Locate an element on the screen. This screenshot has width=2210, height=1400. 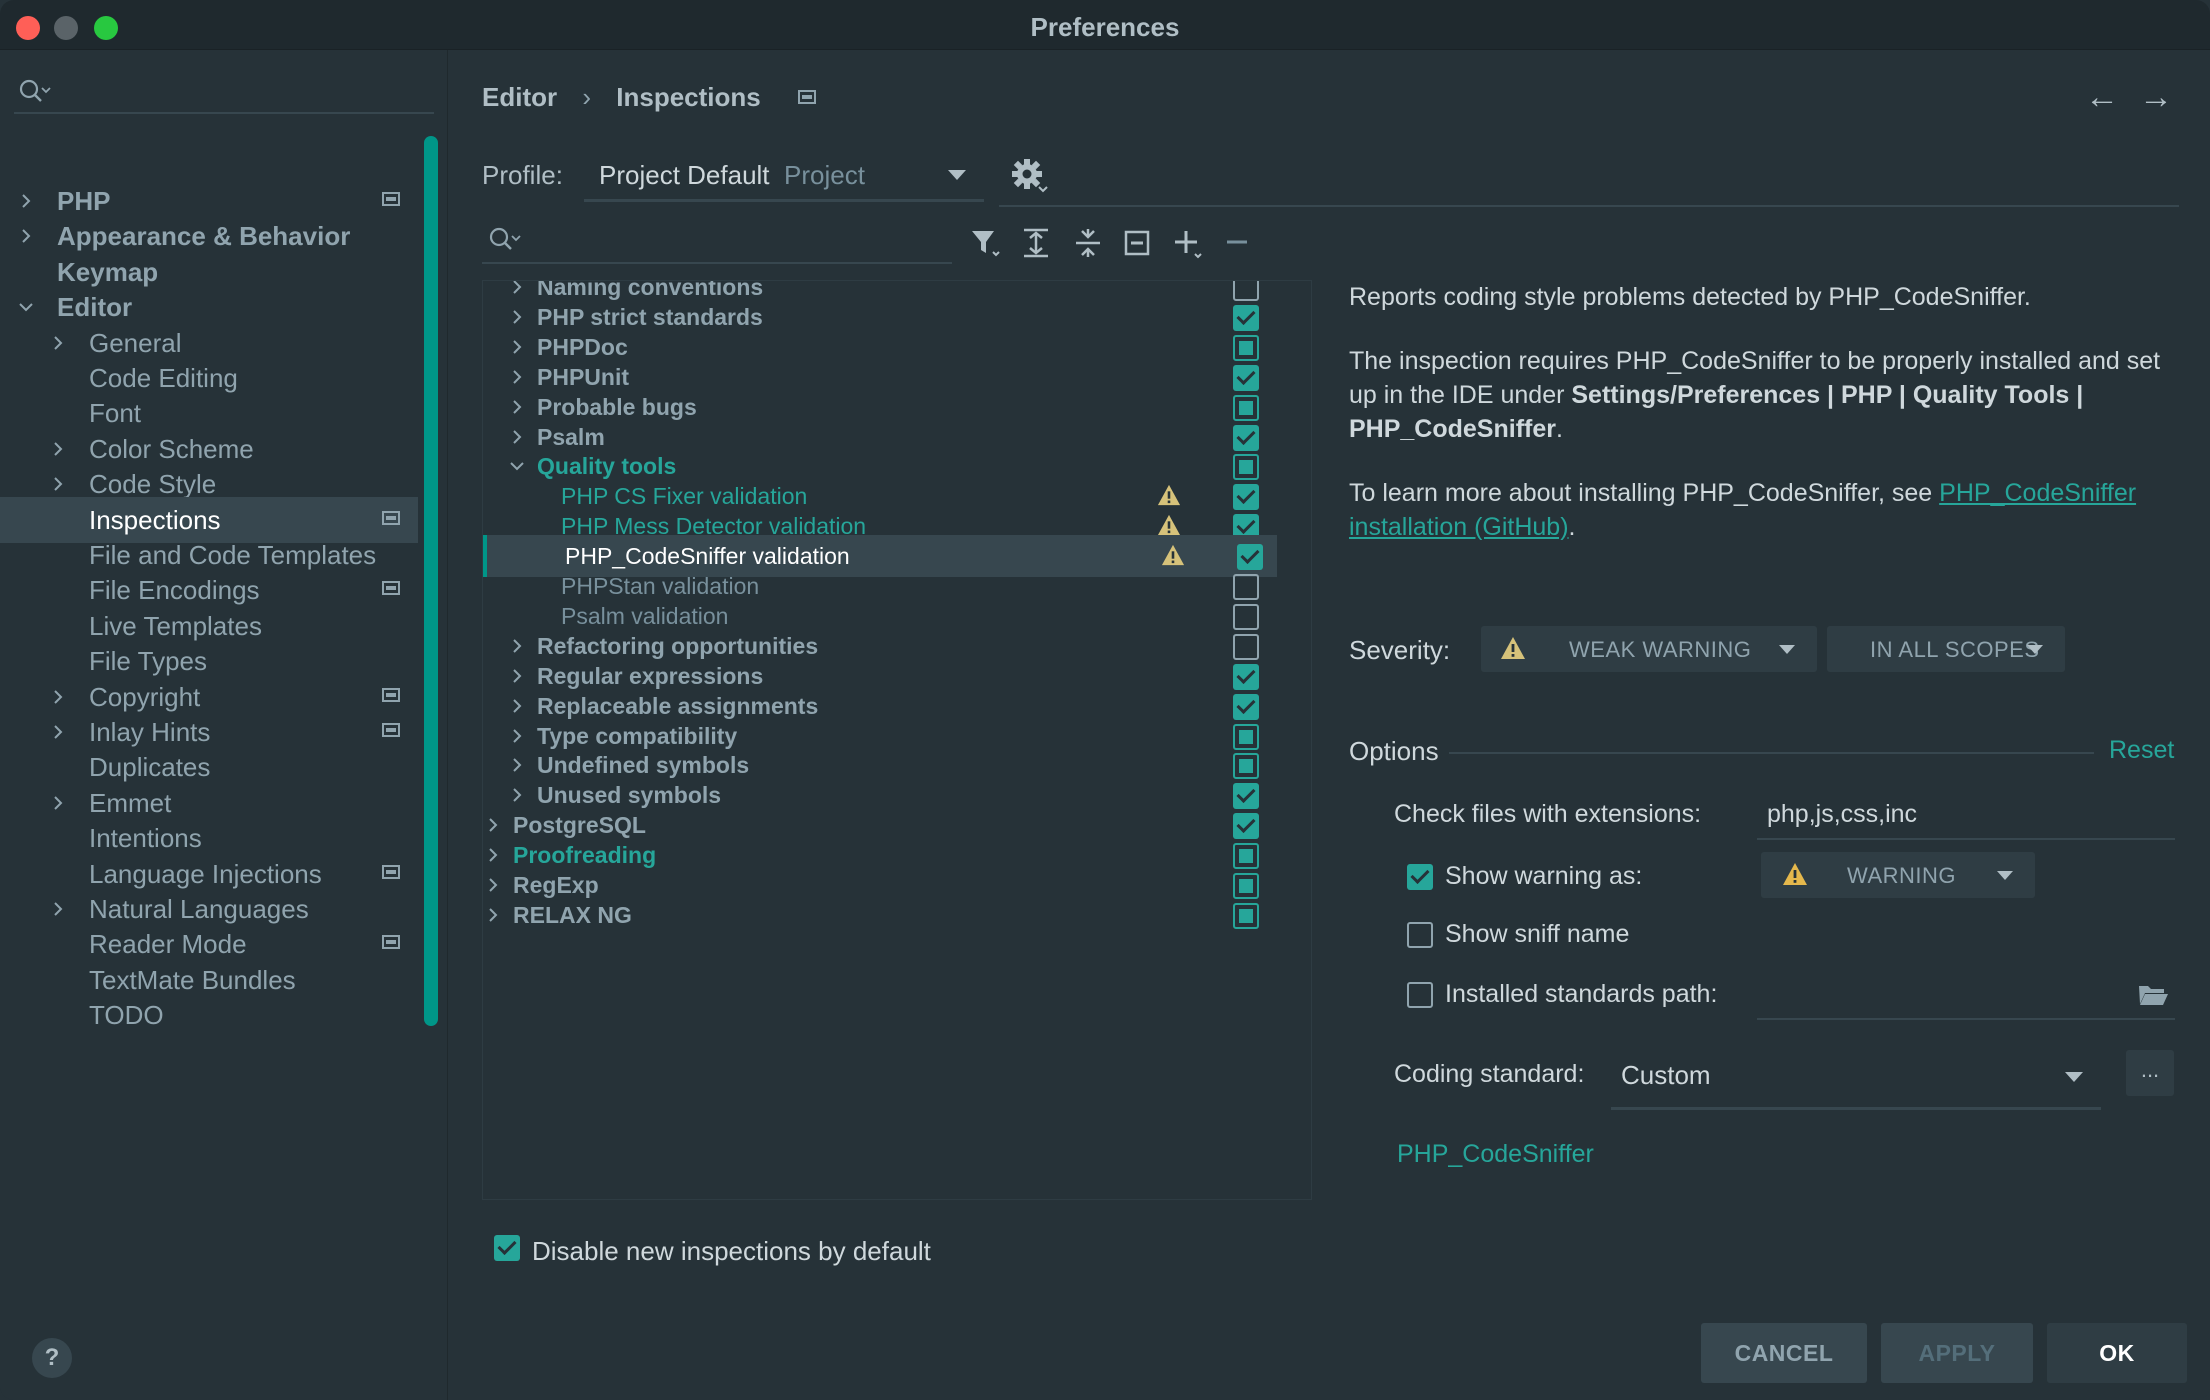
title-bar: Preferences is located at coordinates (1105, 25).